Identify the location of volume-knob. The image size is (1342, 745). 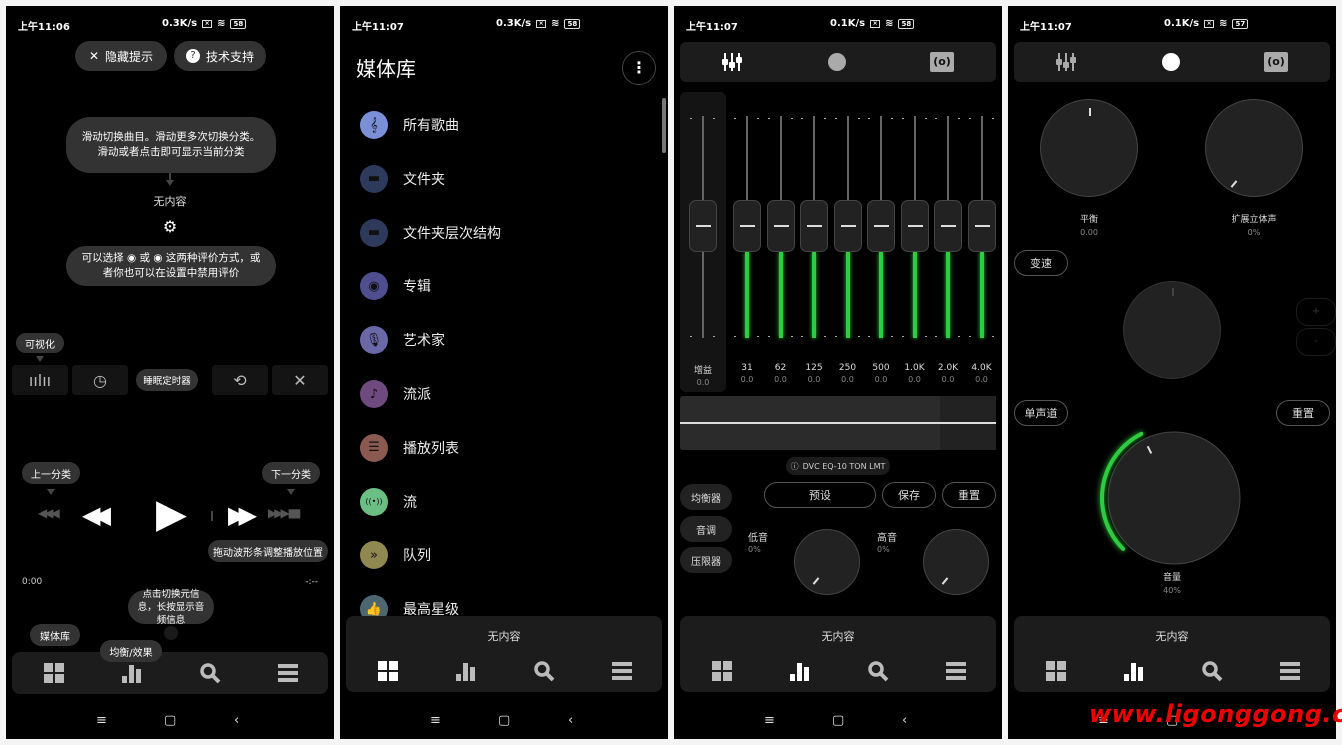
(1169, 499).